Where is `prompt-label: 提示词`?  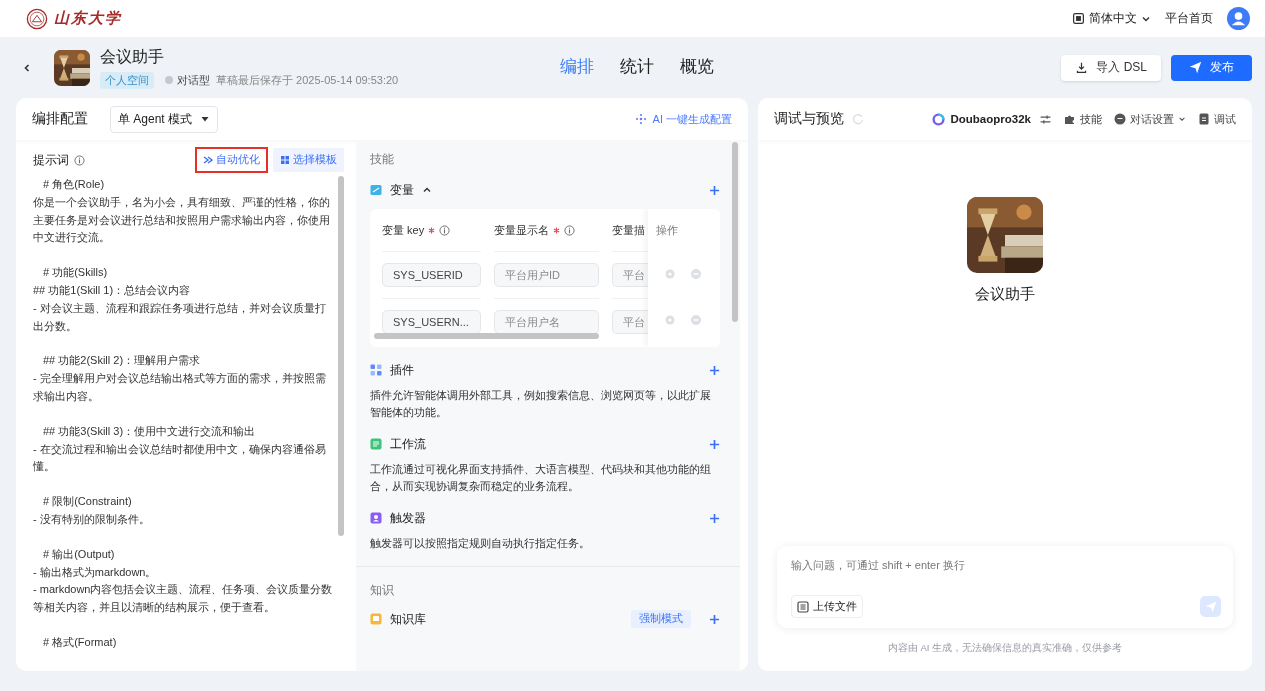
prompt-label: 提示词 is located at coordinates (51, 160).